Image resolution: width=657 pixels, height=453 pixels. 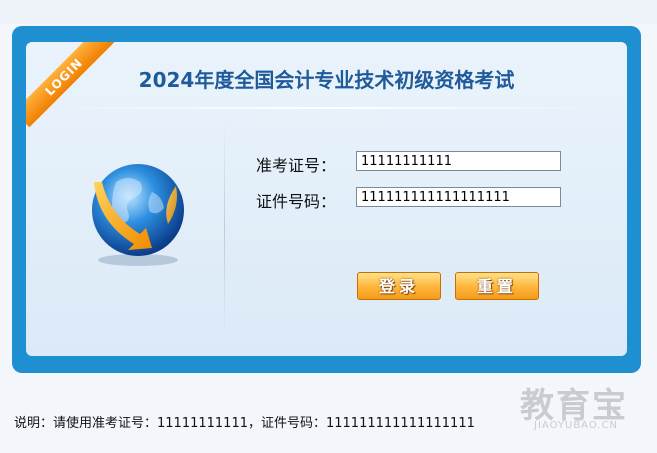 I want to click on title-divider, so click(x=326, y=108).